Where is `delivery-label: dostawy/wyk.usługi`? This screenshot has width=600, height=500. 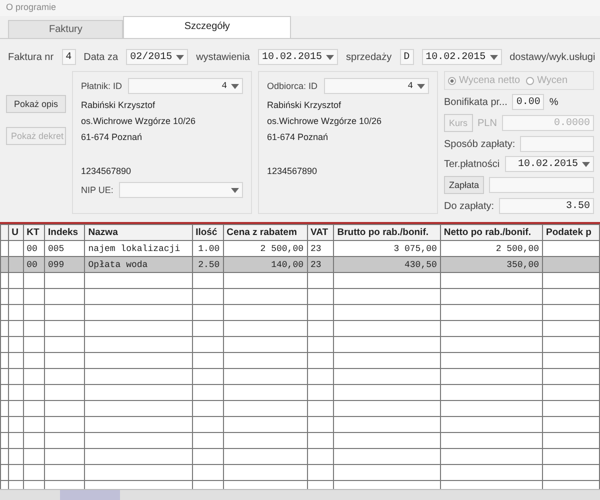
delivery-label: dostawy/wyk.usługi is located at coordinates (553, 57).